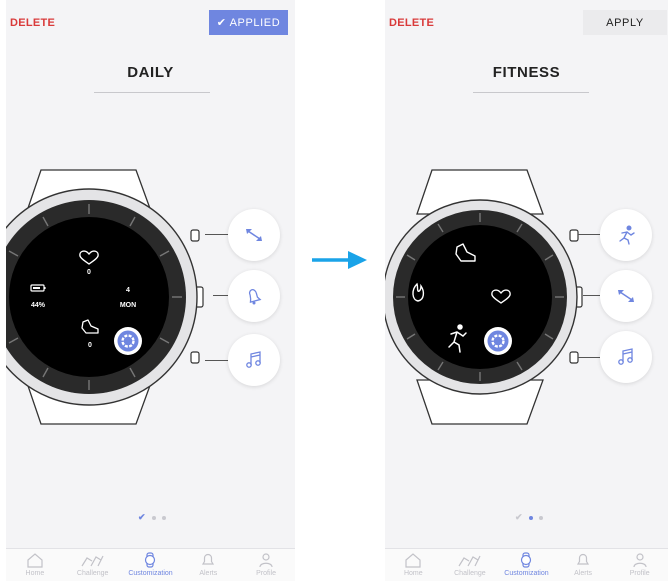 This screenshot has width=671, height=581. What do you see at coordinates (339, 260) in the screenshot?
I see `transition-arrow-icon` at bounding box center [339, 260].